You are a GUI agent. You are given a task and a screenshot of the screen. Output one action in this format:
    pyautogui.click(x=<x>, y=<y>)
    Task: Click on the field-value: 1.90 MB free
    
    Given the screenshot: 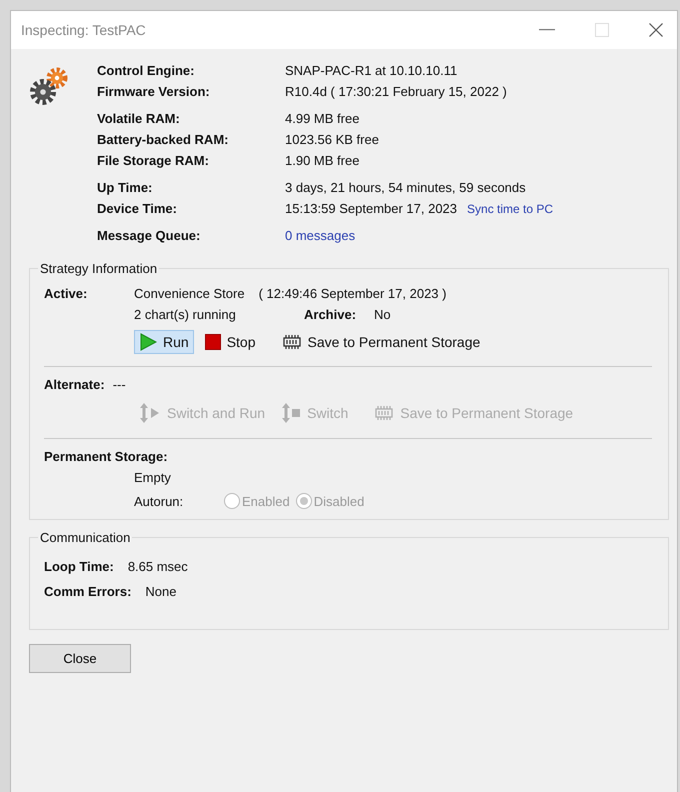 What is the action you would take?
    pyautogui.click(x=322, y=160)
    